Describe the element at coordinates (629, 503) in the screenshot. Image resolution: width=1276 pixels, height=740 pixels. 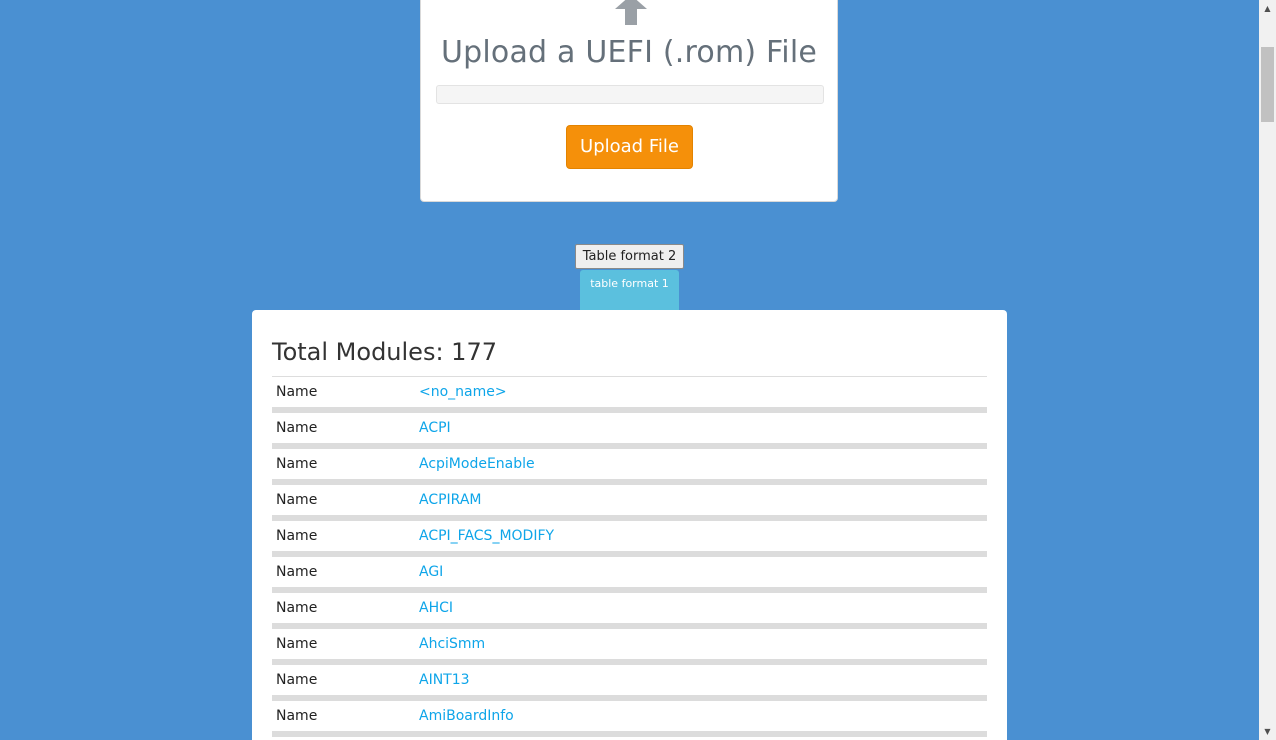
I see `table-row: Name ACPIRAM` at that location.